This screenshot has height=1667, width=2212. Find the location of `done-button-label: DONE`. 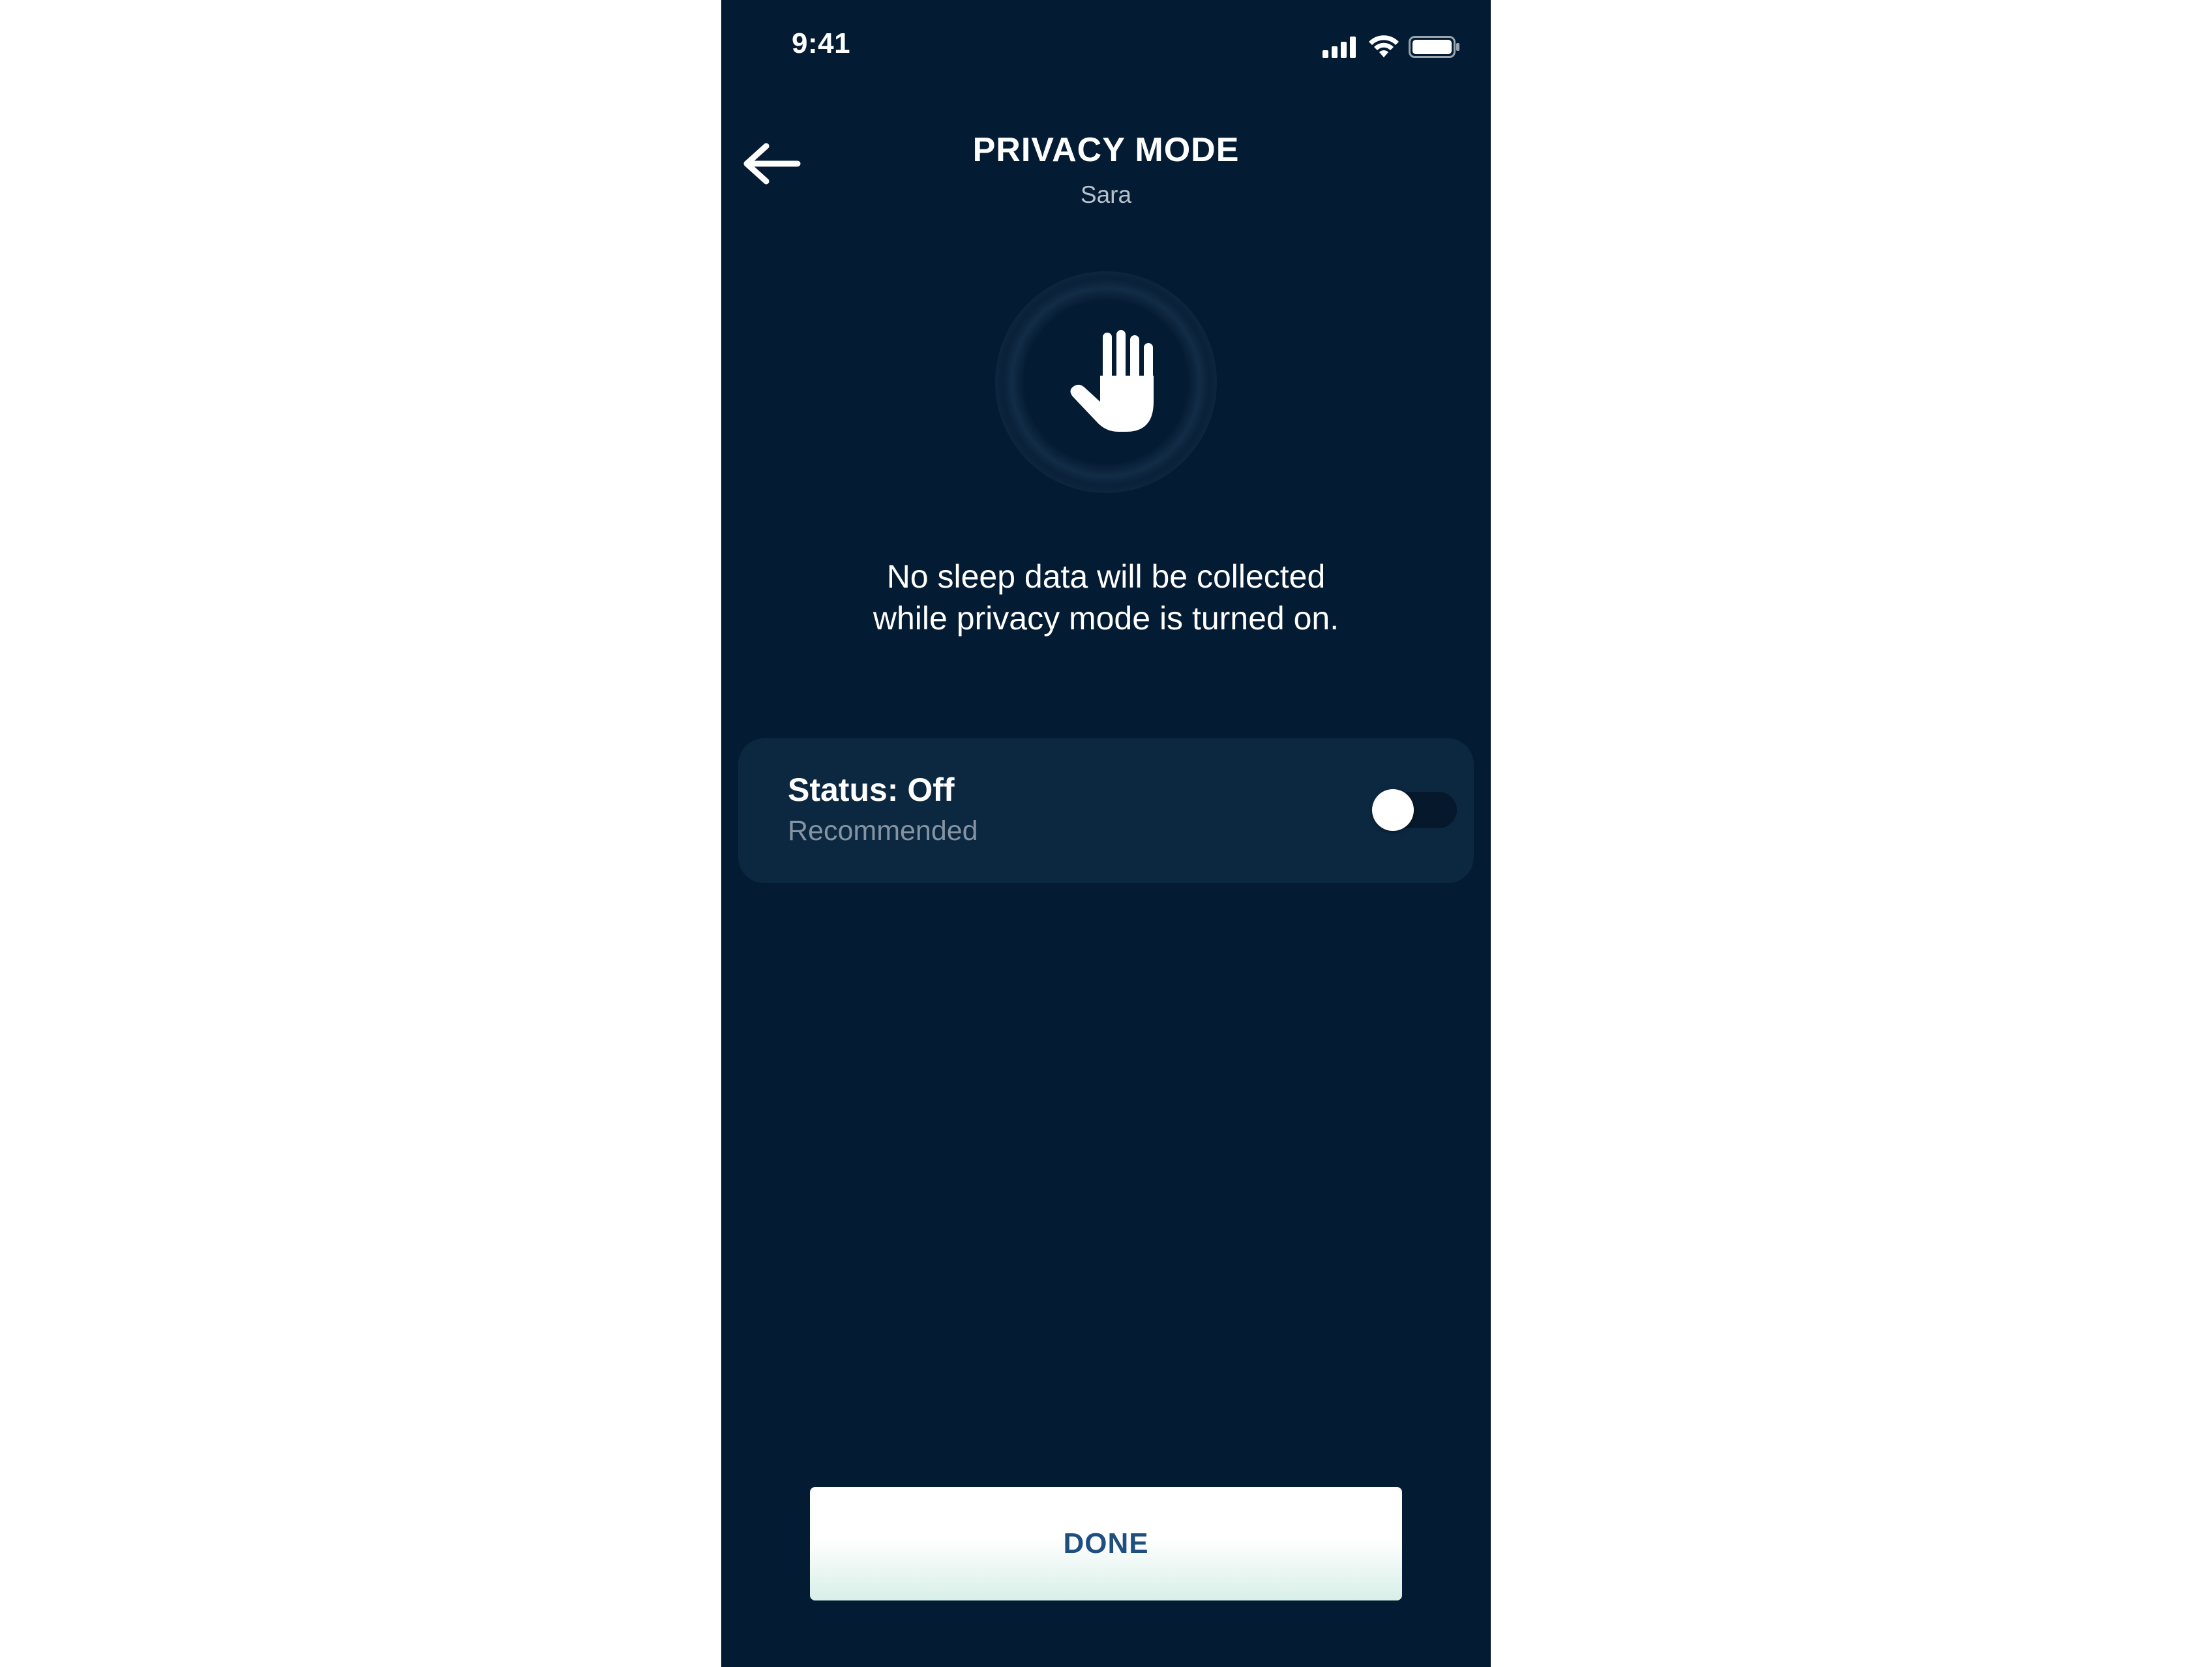

done-button-label: DONE is located at coordinates (1106, 1543).